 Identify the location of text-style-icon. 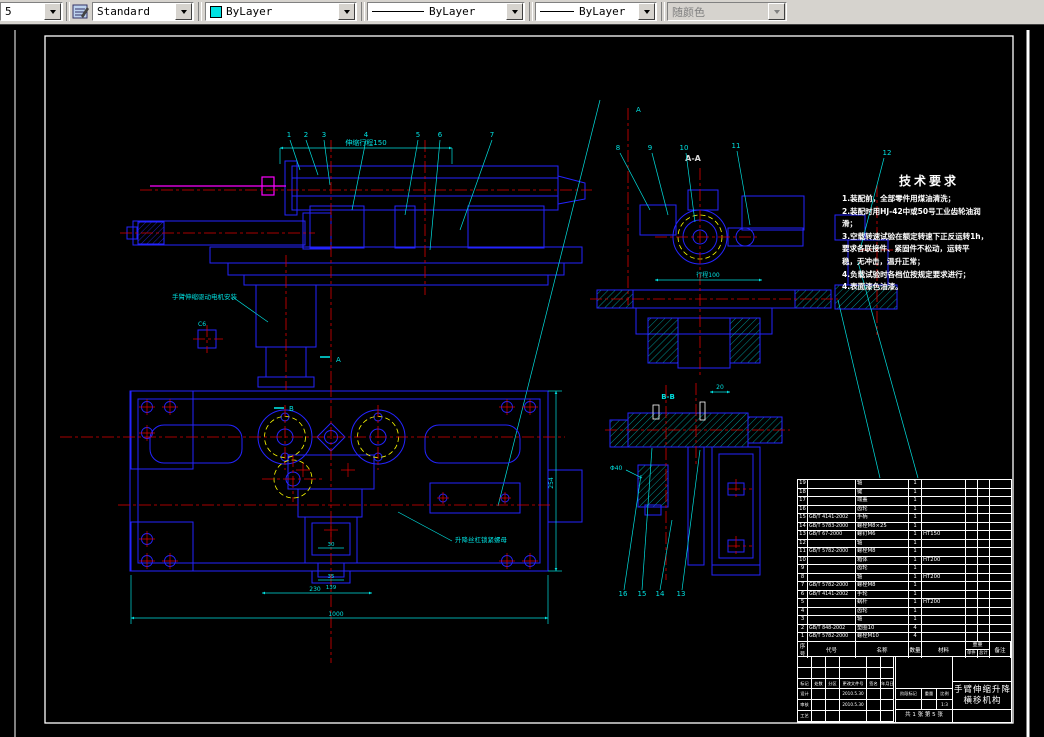
(81, 12).